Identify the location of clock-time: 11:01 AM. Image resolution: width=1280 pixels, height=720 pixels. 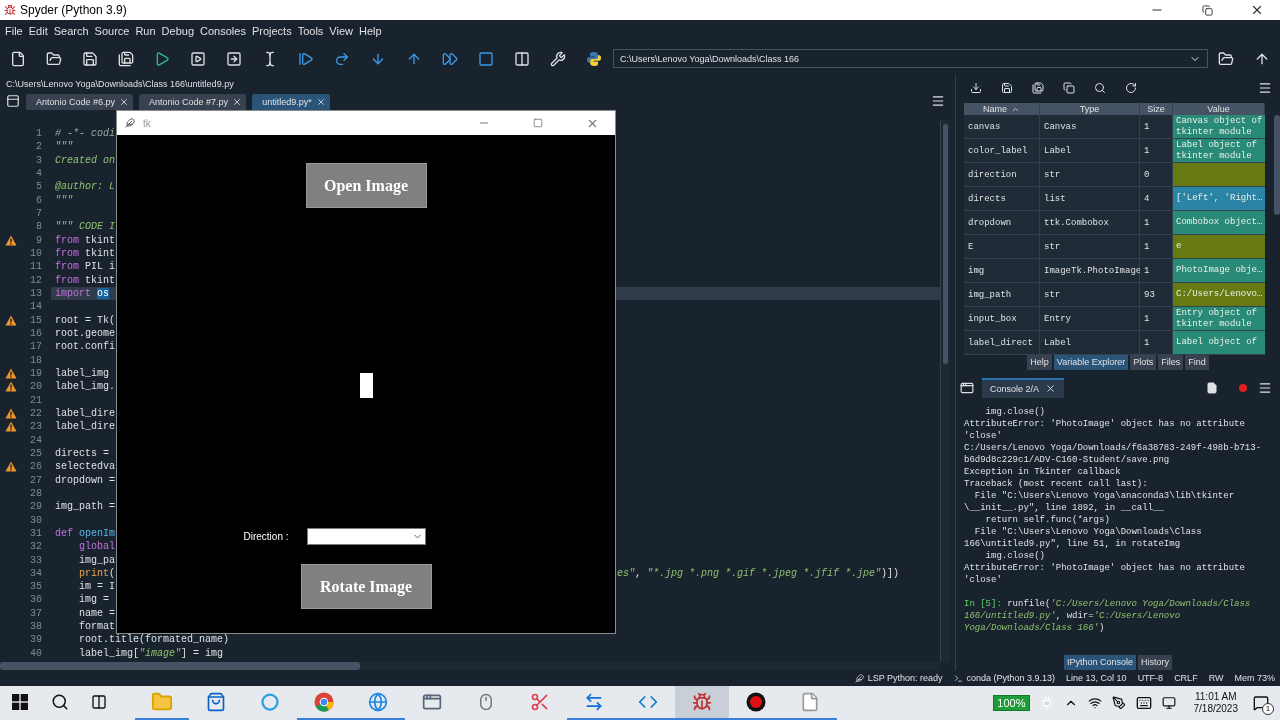
(1216, 697).